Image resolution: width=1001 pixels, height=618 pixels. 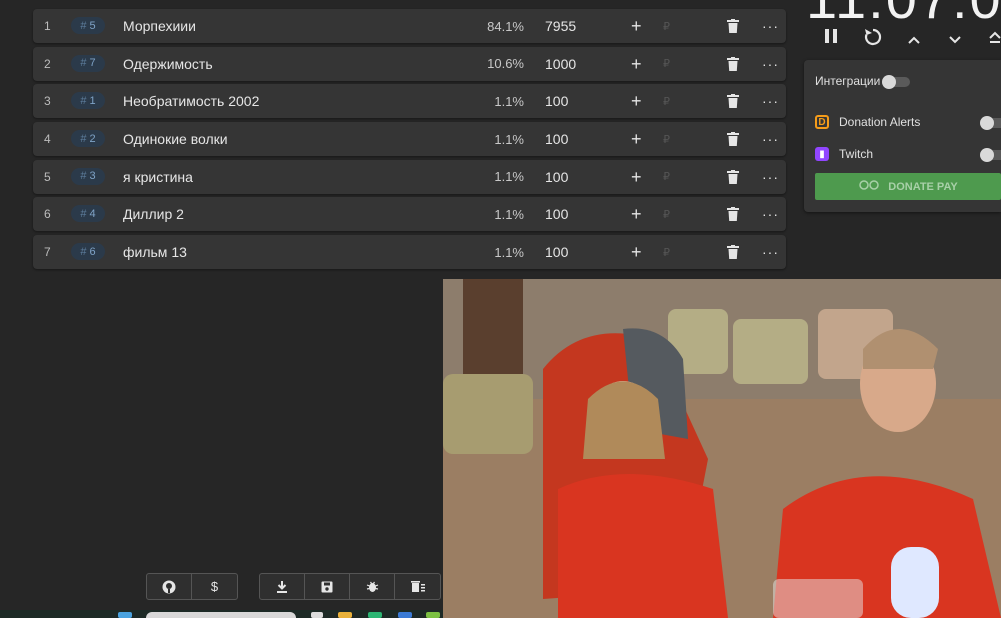 What do you see at coordinates (955, 40) in the screenshot?
I see `chevron-down-icon` at bounding box center [955, 40].